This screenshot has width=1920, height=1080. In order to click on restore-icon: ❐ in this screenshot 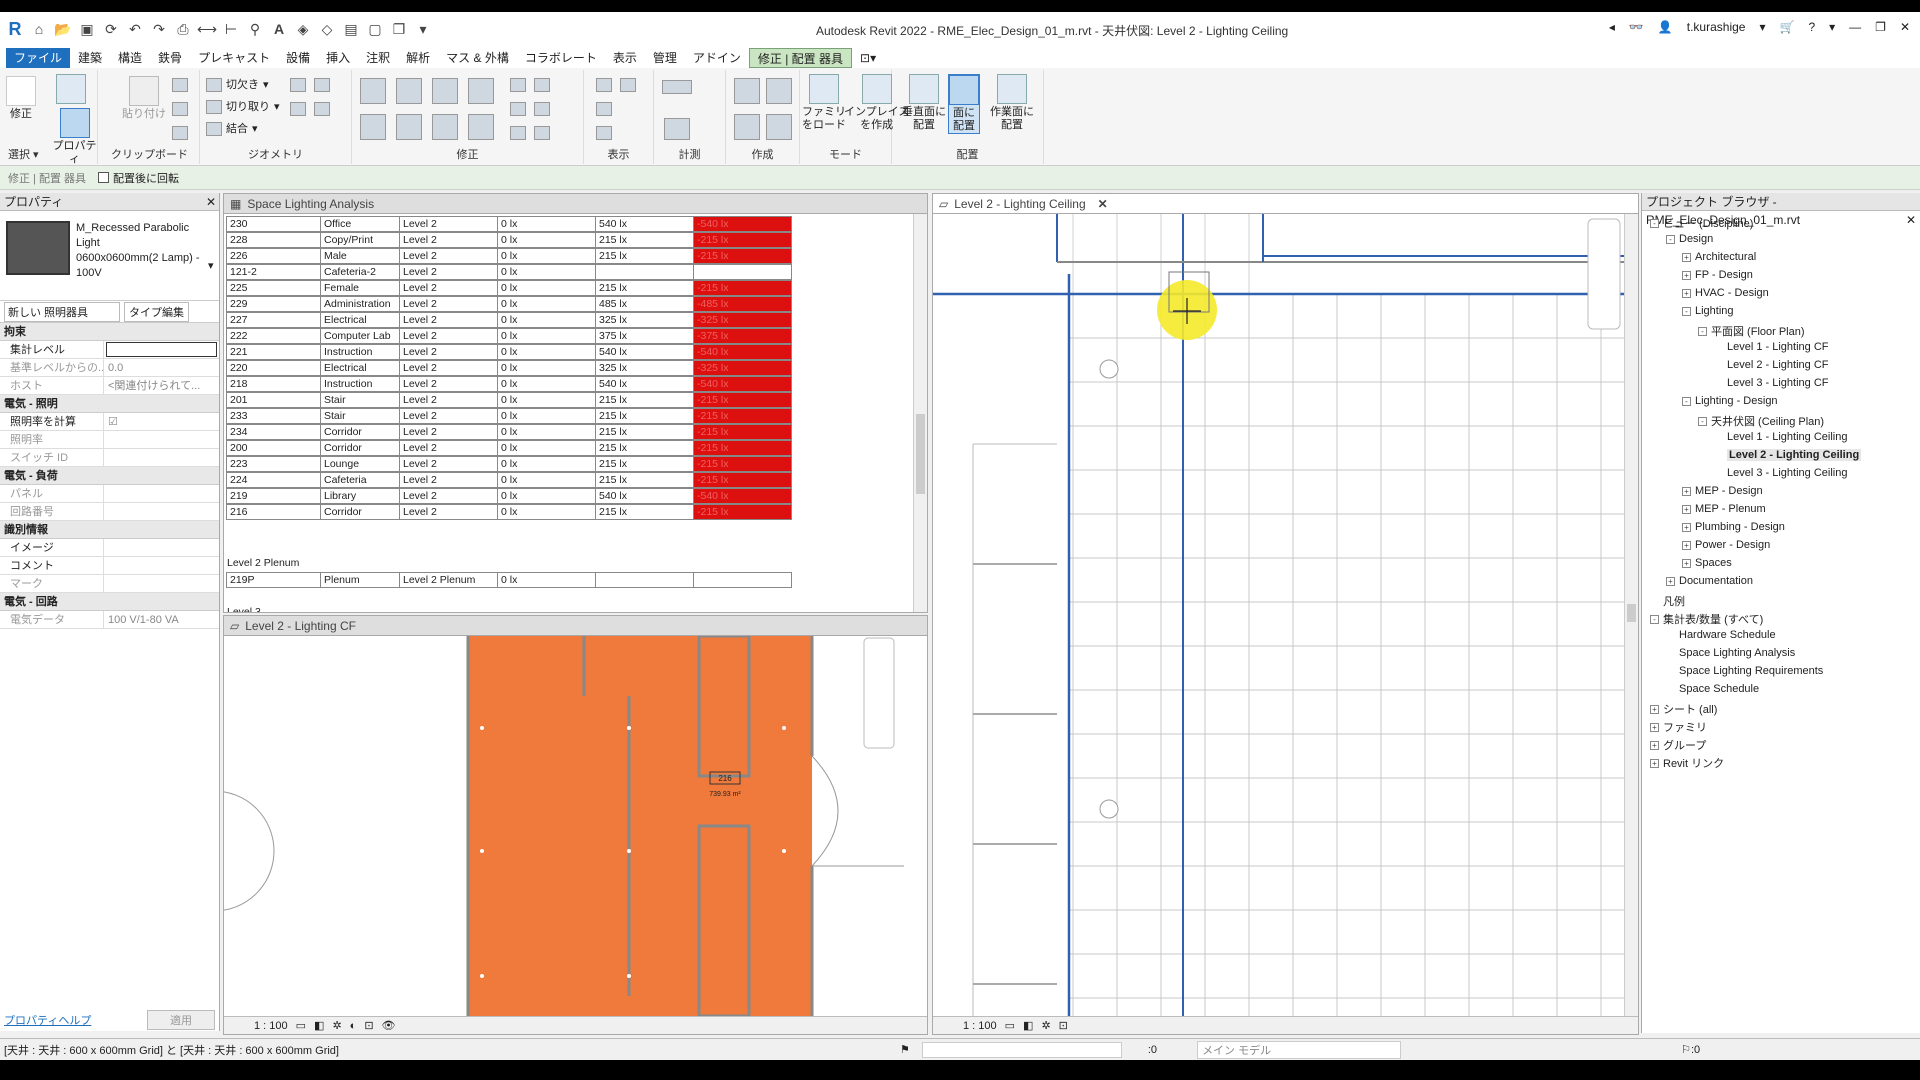, I will do `click(1880, 27)`.